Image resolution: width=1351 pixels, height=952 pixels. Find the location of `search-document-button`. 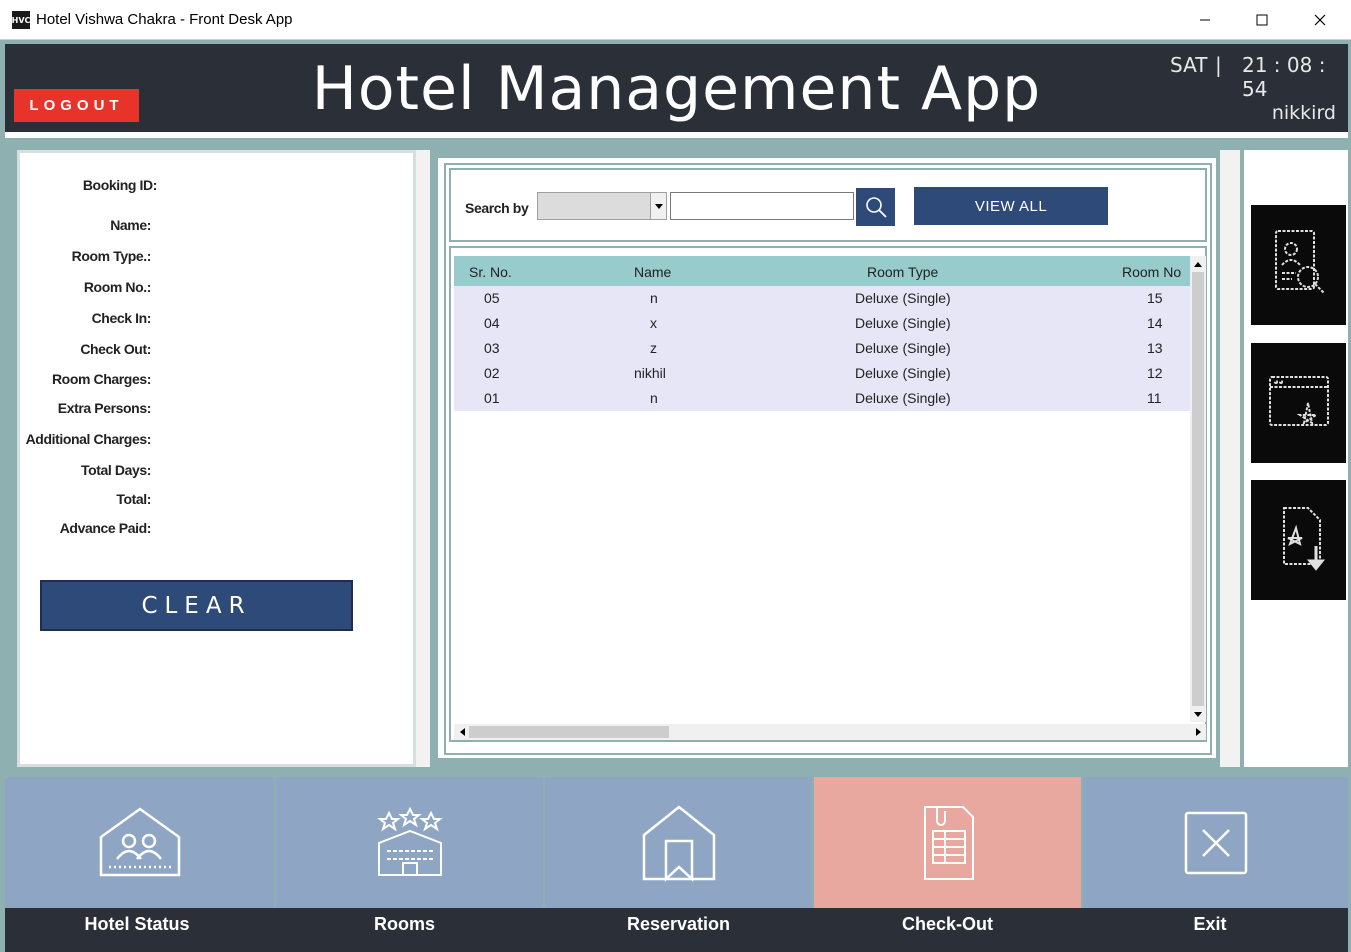

search-document-button is located at coordinates (1298, 265).